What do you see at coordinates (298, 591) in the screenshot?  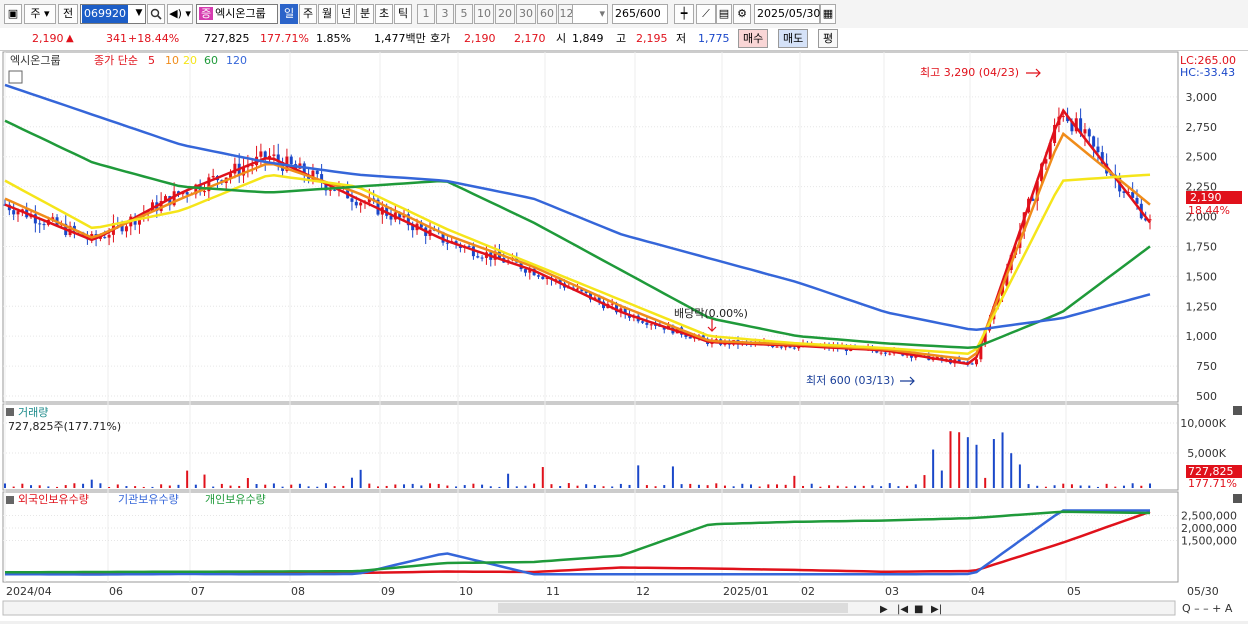 I see `x-axis-label: 08` at bounding box center [298, 591].